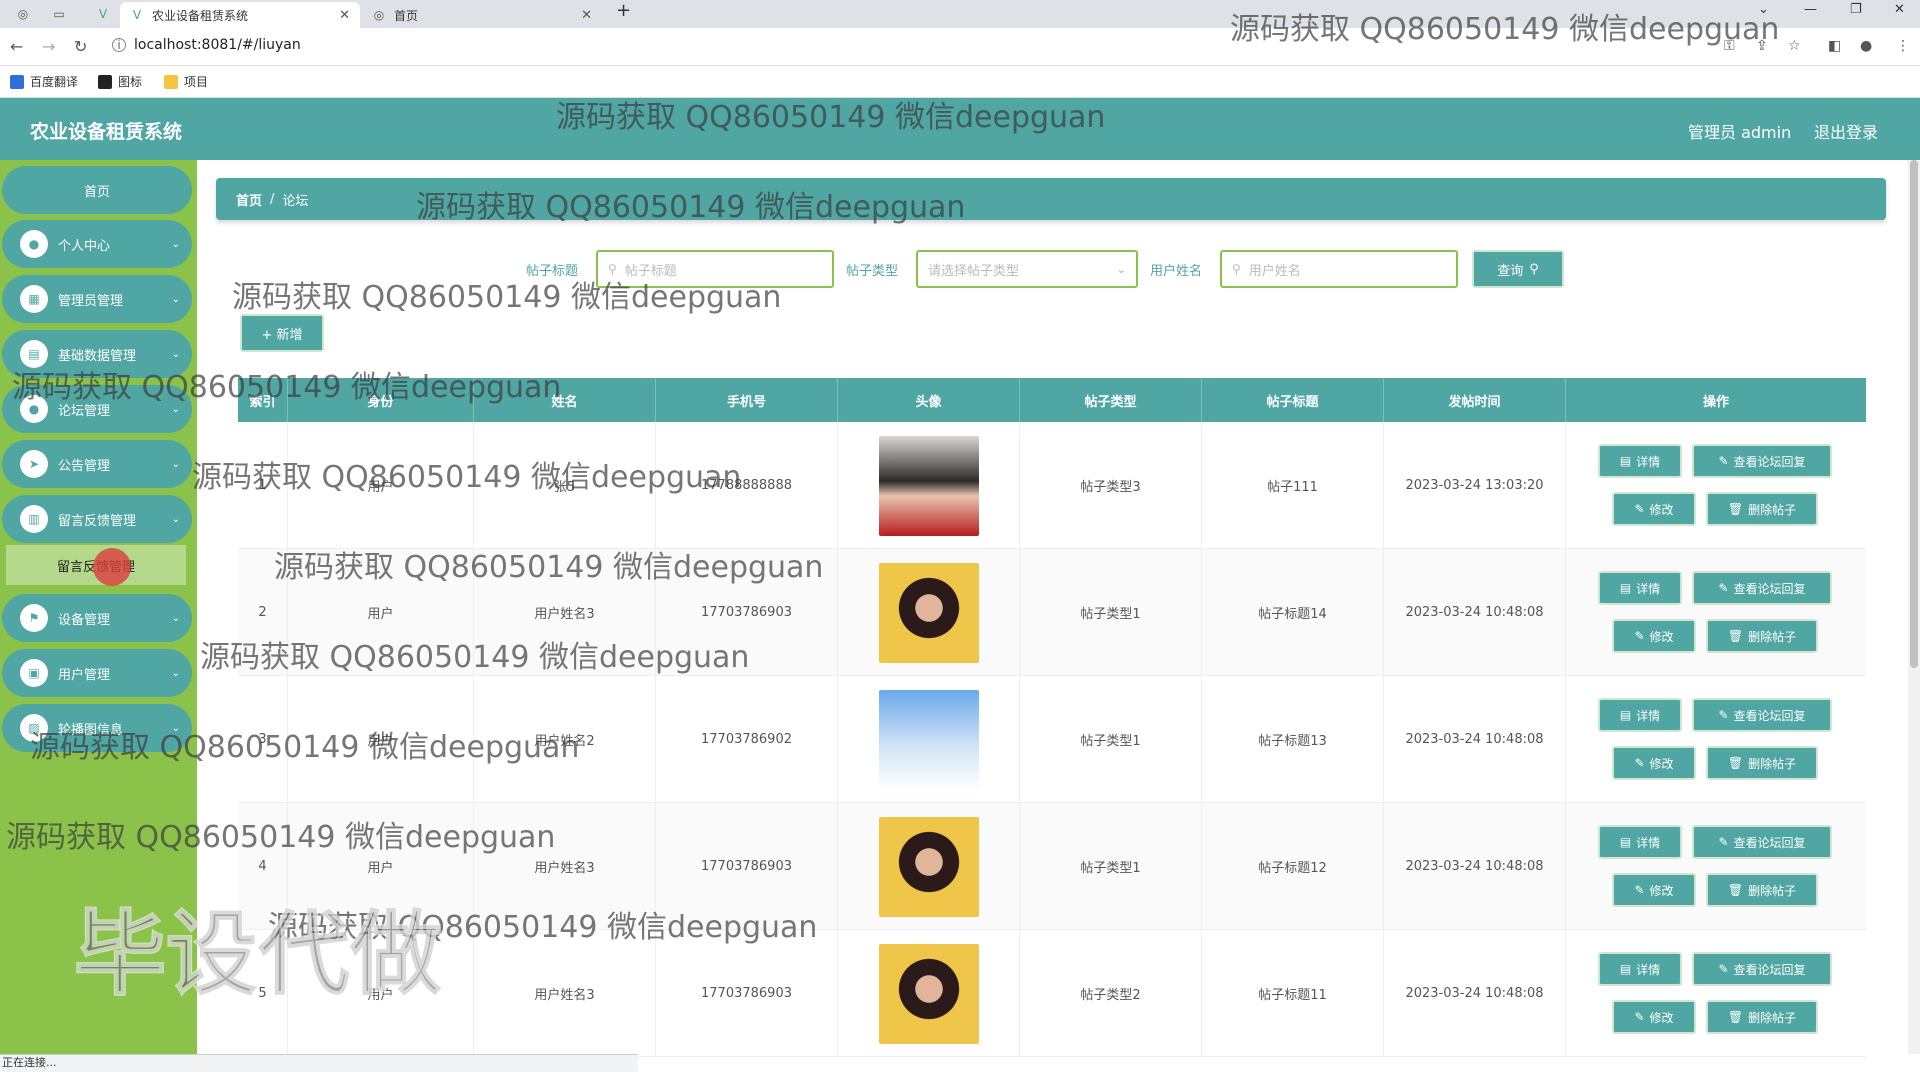 The image size is (1920, 1072). I want to click on sidepanel-icon: ◧, so click(1834, 46).